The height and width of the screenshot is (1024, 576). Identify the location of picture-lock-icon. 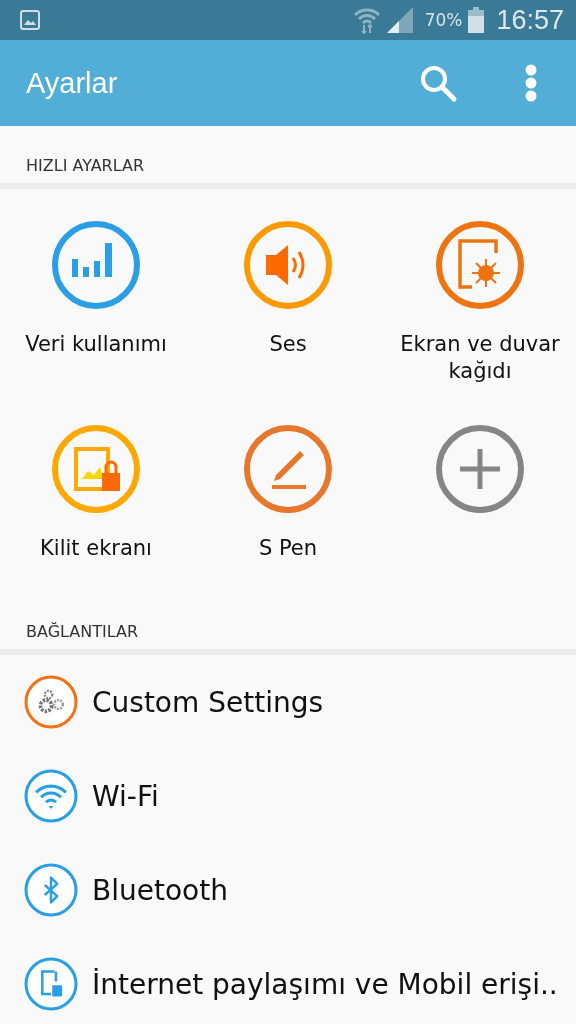
(96, 469).